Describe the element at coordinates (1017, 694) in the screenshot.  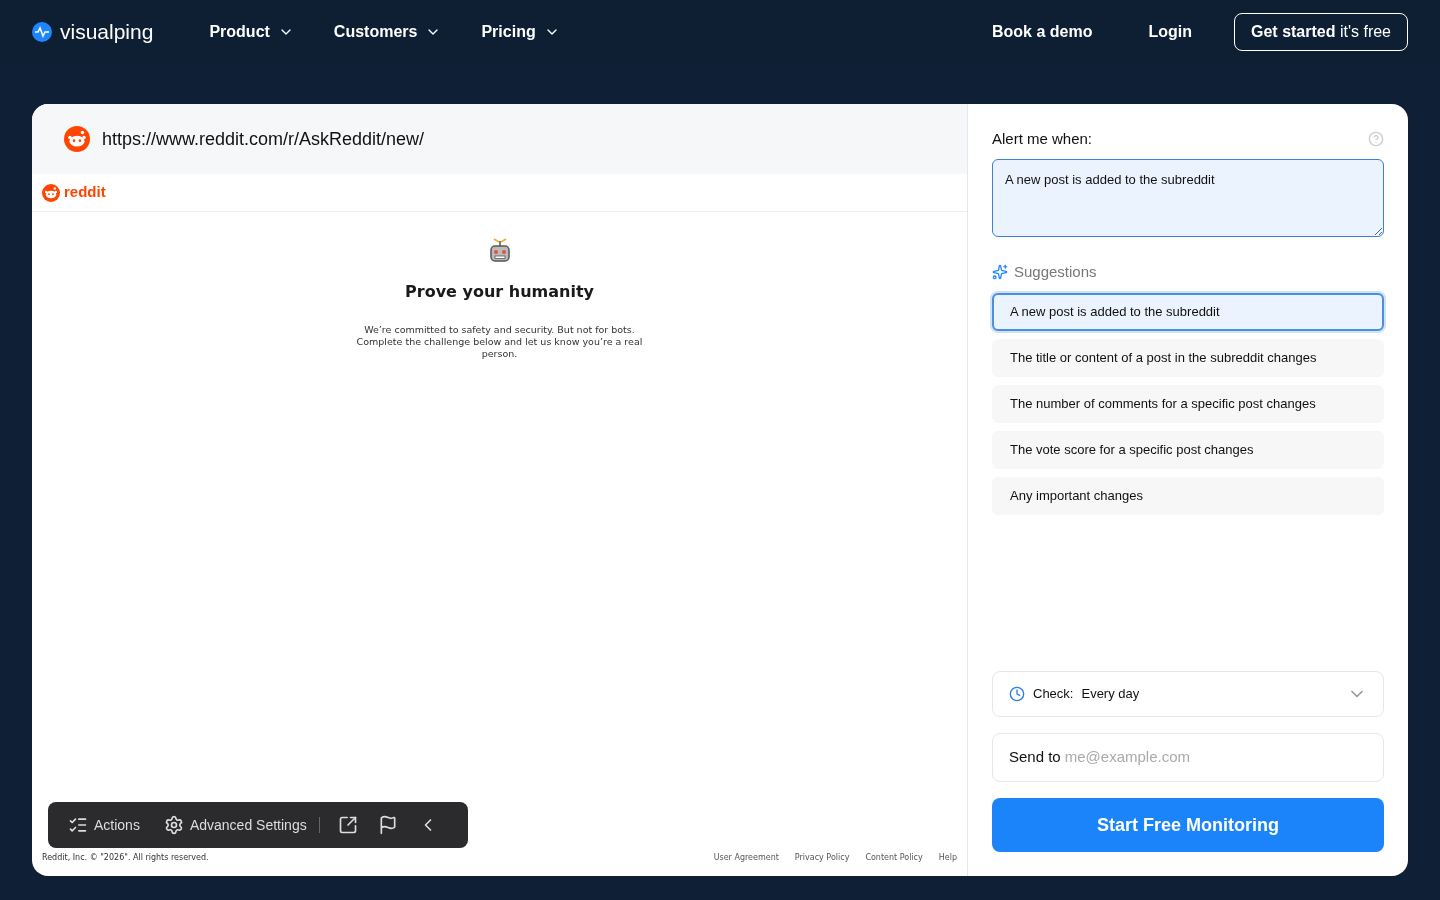
I see `clock-icon` at that location.